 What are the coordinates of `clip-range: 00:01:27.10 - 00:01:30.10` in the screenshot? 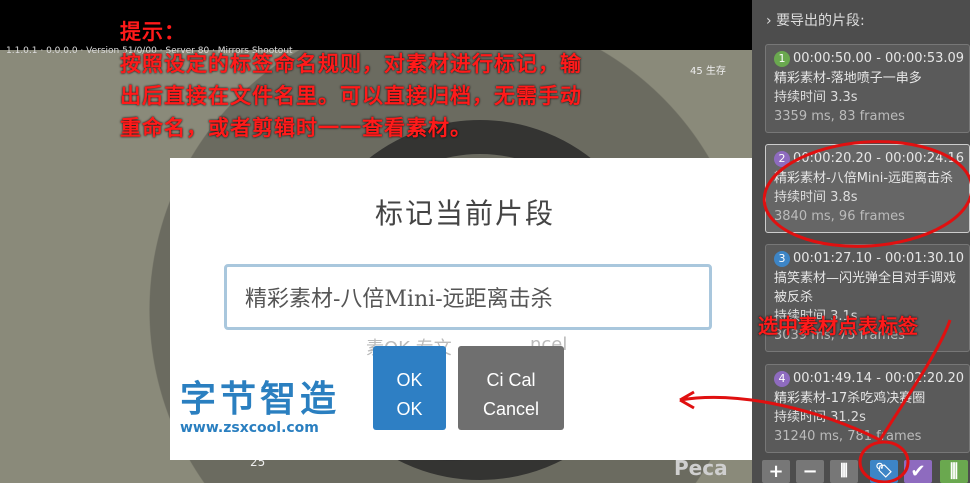 It's located at (879, 258).